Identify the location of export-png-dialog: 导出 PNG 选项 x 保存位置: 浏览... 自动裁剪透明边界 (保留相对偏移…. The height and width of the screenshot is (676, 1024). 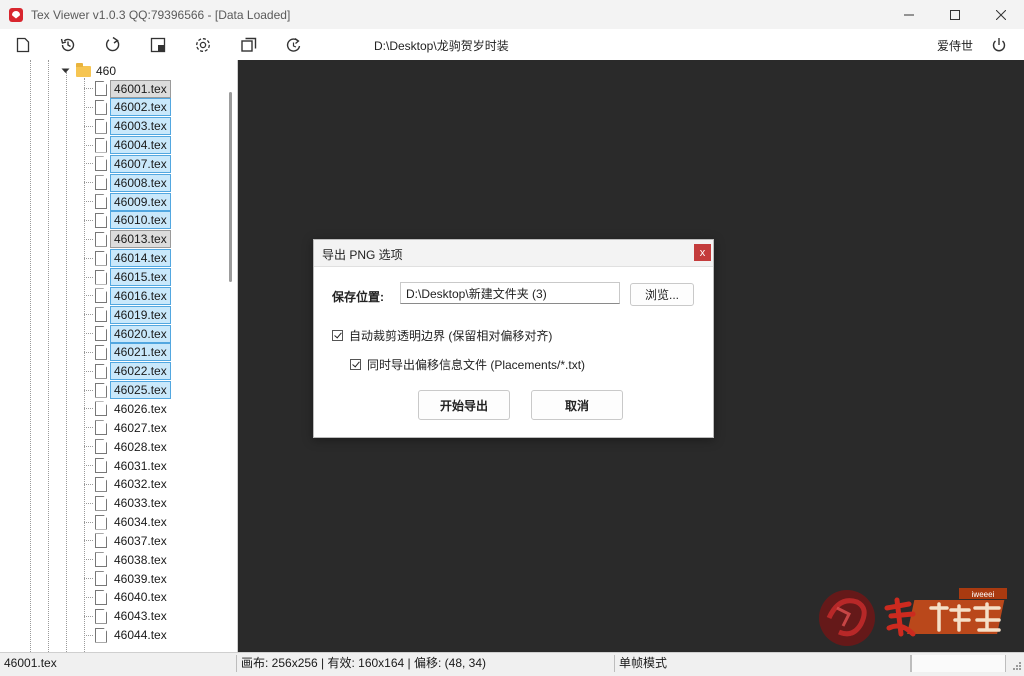
(513, 338).